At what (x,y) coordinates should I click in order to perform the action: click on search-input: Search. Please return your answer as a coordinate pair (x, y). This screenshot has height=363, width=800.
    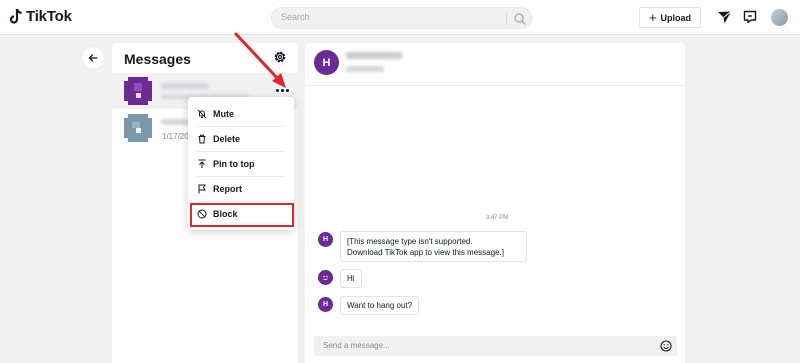
    Looking at the image, I should click on (295, 17).